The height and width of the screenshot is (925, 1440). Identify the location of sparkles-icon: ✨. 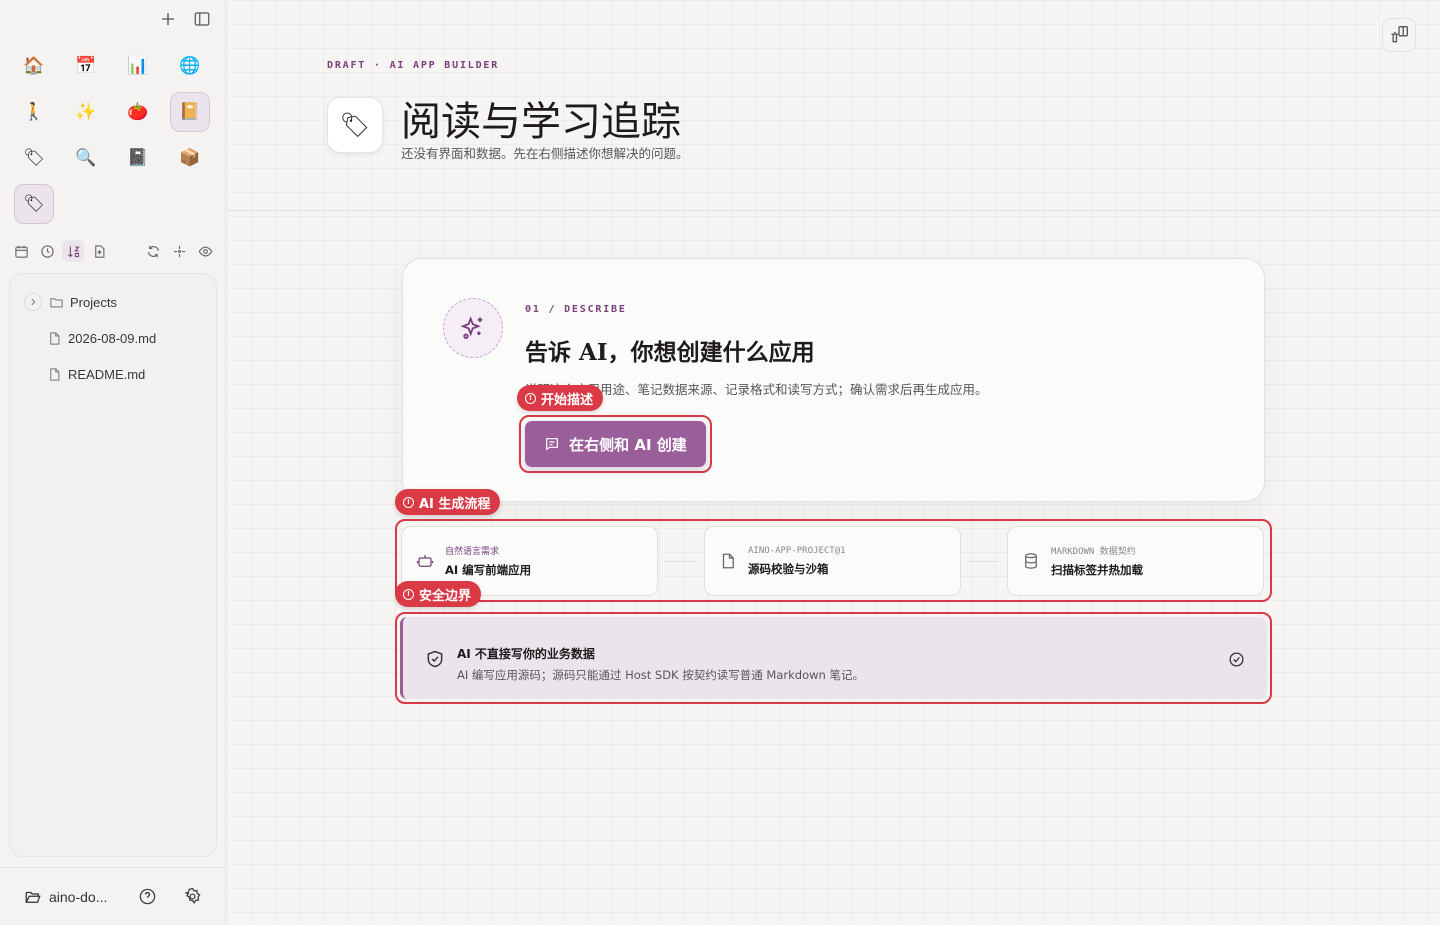
(86, 112).